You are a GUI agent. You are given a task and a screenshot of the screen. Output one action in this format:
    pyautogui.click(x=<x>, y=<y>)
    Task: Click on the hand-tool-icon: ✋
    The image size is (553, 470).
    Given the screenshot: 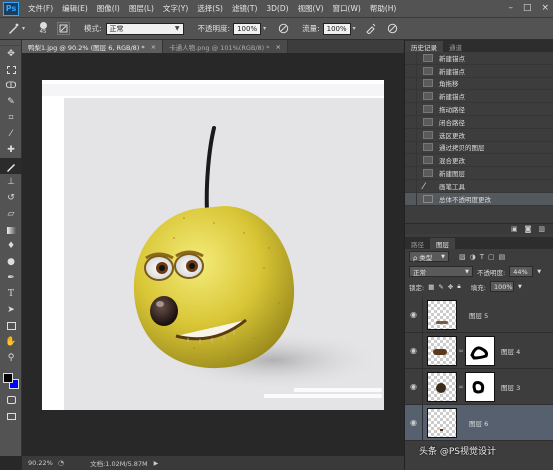 What is the action you would take?
    pyautogui.click(x=11, y=342)
    